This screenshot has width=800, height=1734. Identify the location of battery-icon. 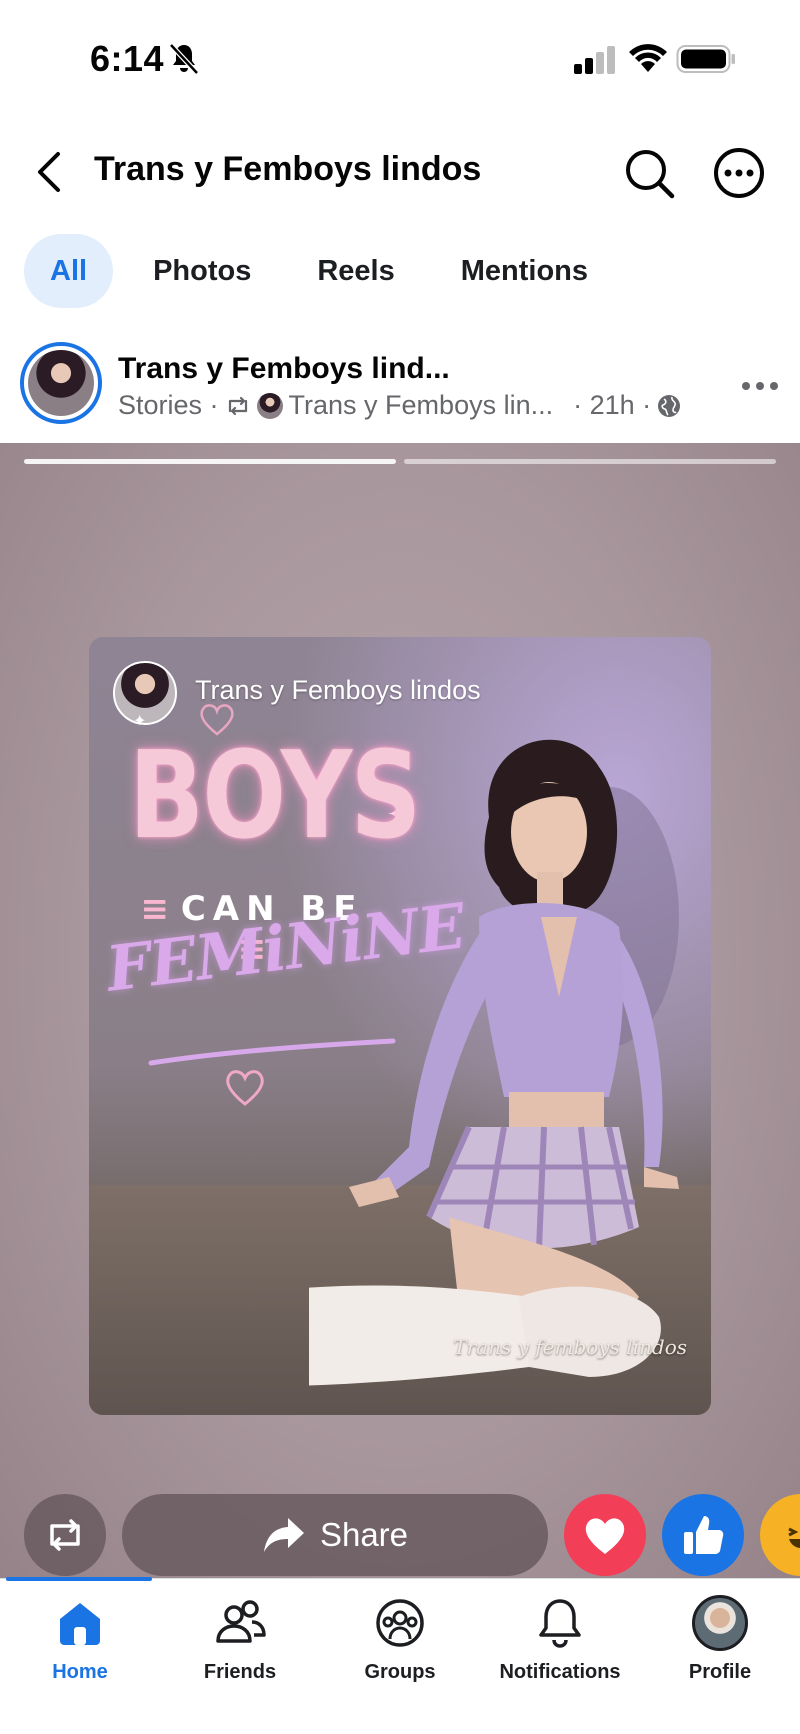
(705, 59).